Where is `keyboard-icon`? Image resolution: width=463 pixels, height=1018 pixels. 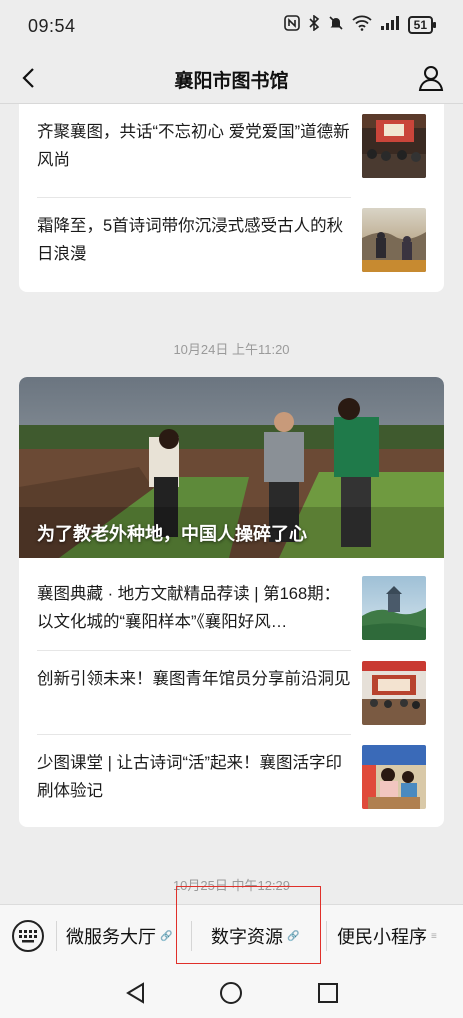
keyboard-icon is located at coordinates (28, 936).